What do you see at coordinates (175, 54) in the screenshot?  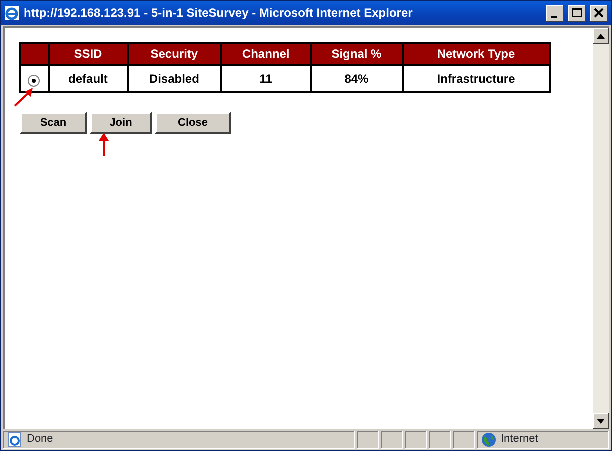 I see `column-header: Security` at bounding box center [175, 54].